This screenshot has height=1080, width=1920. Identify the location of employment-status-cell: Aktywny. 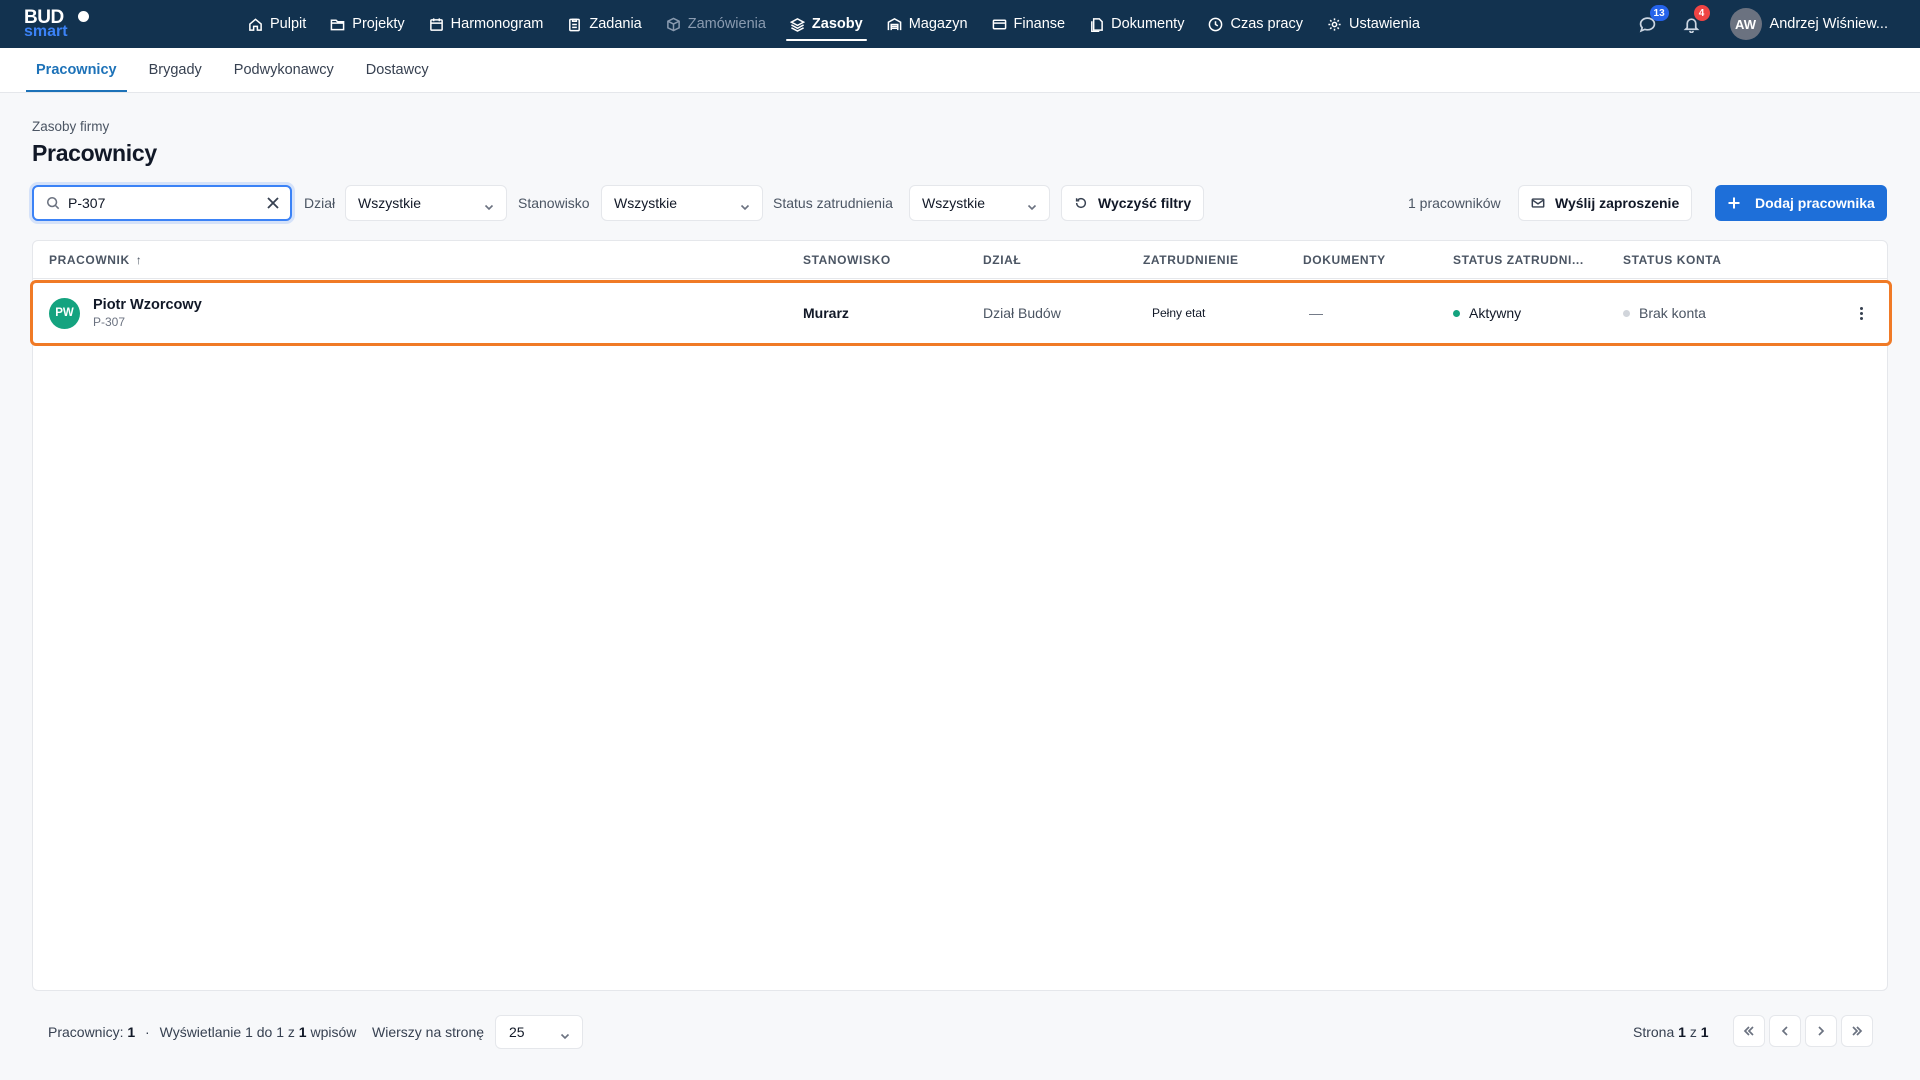
(1487, 313).